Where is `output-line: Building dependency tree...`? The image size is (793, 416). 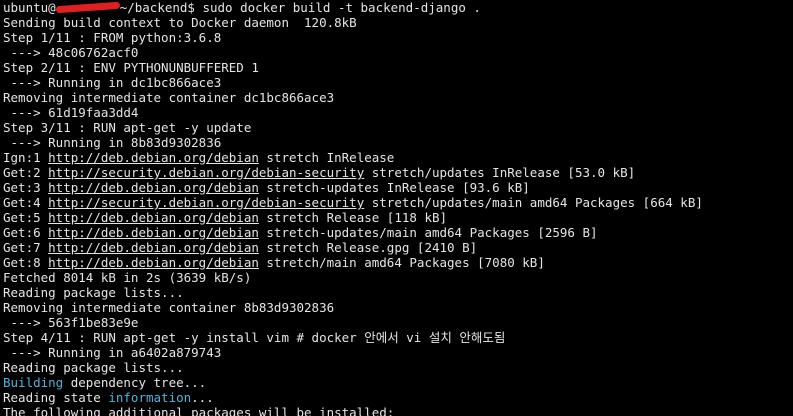 output-line: Building dependency tree... is located at coordinates (398, 382).